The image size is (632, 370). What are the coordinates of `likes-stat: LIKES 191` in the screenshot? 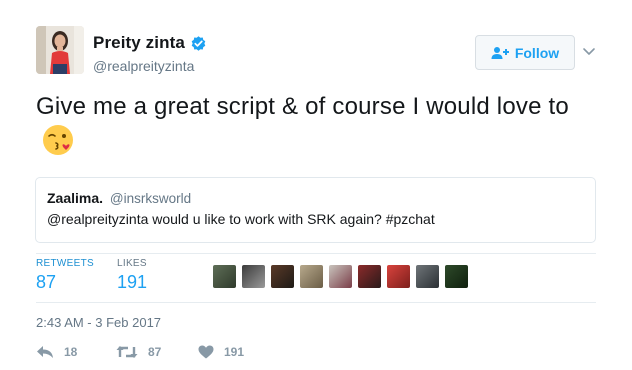 It's located at (132, 275).